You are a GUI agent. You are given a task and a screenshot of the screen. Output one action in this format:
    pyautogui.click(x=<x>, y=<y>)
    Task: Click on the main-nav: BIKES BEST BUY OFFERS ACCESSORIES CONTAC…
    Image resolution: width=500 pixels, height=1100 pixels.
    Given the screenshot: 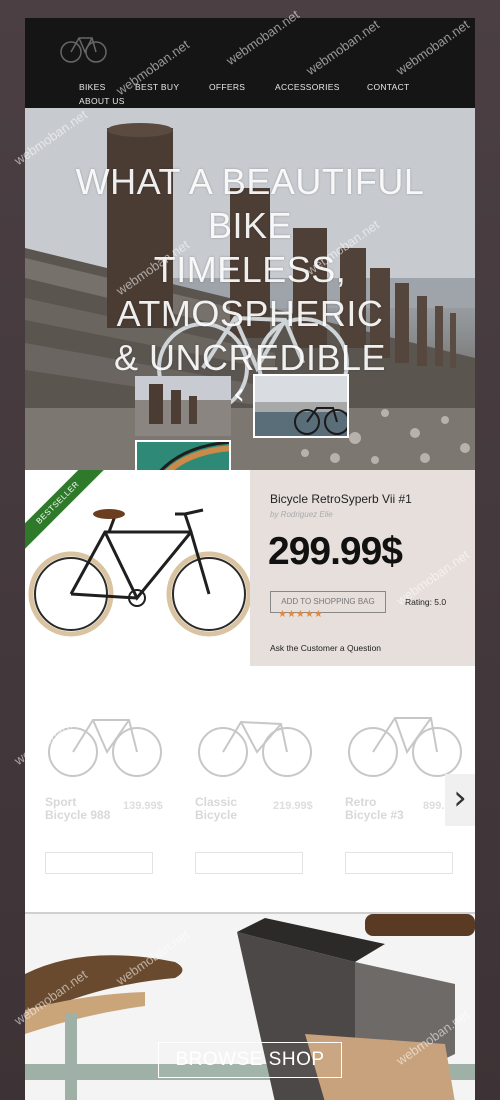 What is the action you would take?
    pyautogui.click(x=274, y=95)
    